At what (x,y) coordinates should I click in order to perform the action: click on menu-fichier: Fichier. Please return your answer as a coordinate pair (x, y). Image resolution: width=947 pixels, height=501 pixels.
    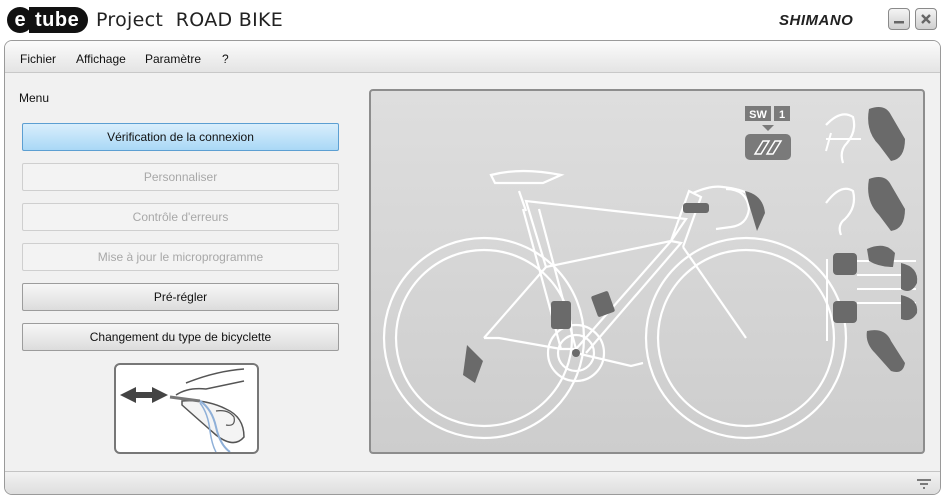
    Looking at the image, I should click on (38, 59).